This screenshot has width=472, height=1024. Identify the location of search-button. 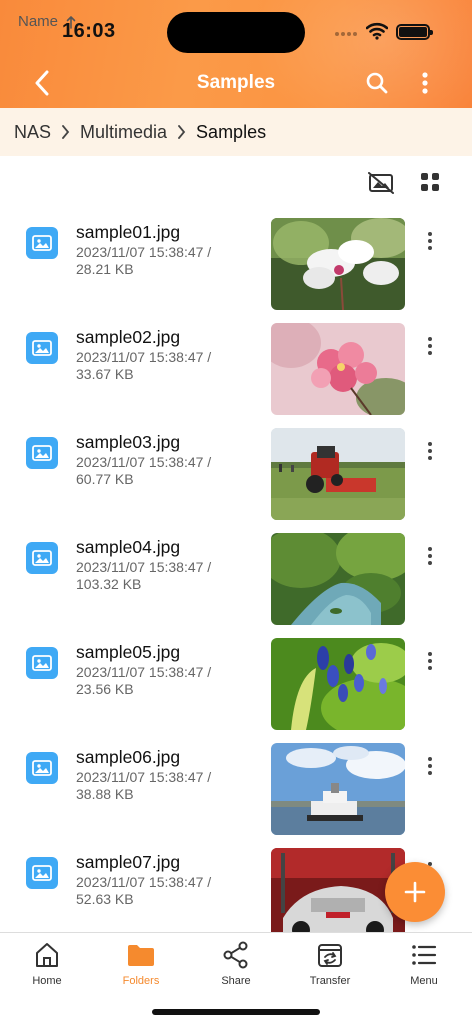
(377, 83).